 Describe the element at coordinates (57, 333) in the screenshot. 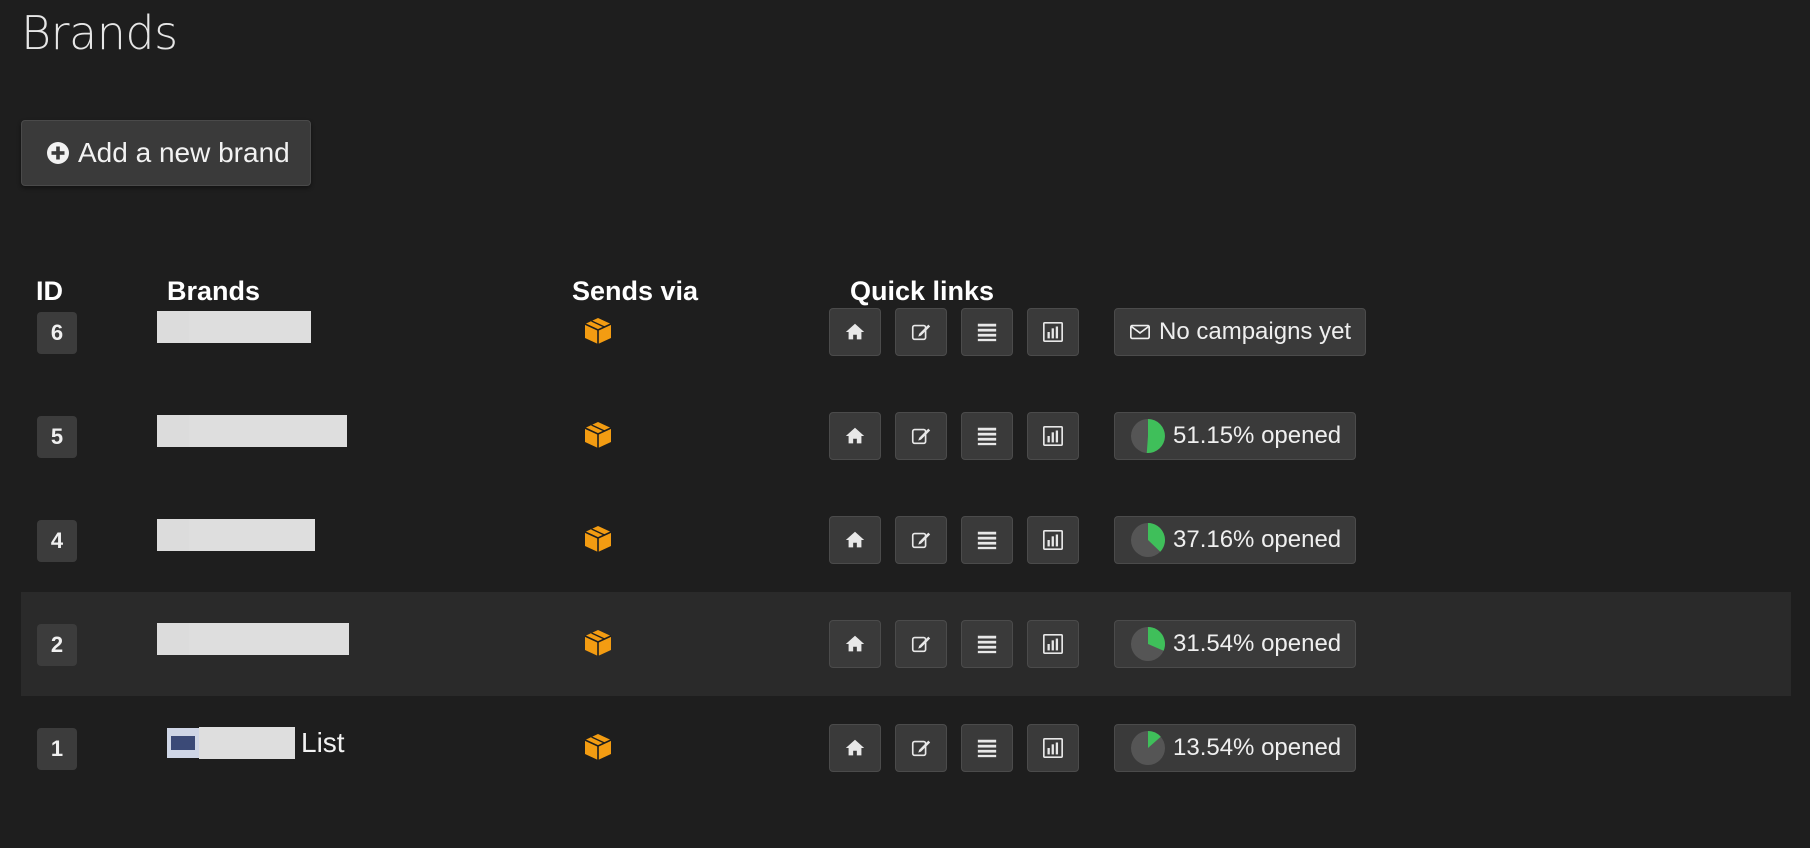

I see `brand-id-badge: 6` at that location.